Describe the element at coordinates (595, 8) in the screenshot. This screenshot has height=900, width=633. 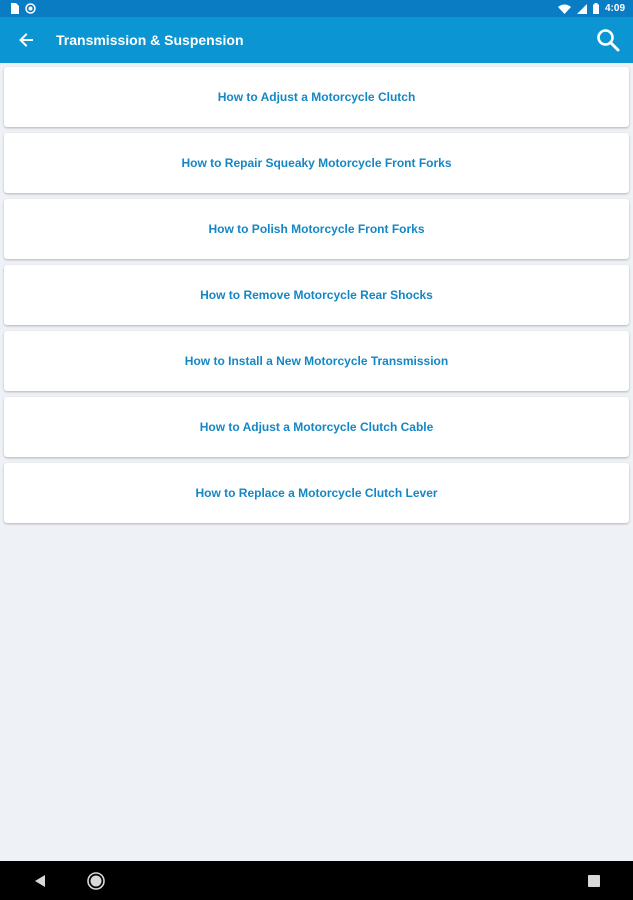
I see `battery-icon` at that location.